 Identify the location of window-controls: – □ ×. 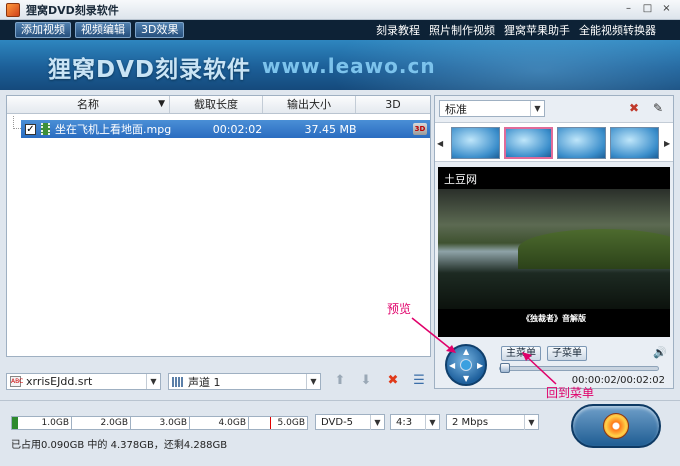
(647, 9).